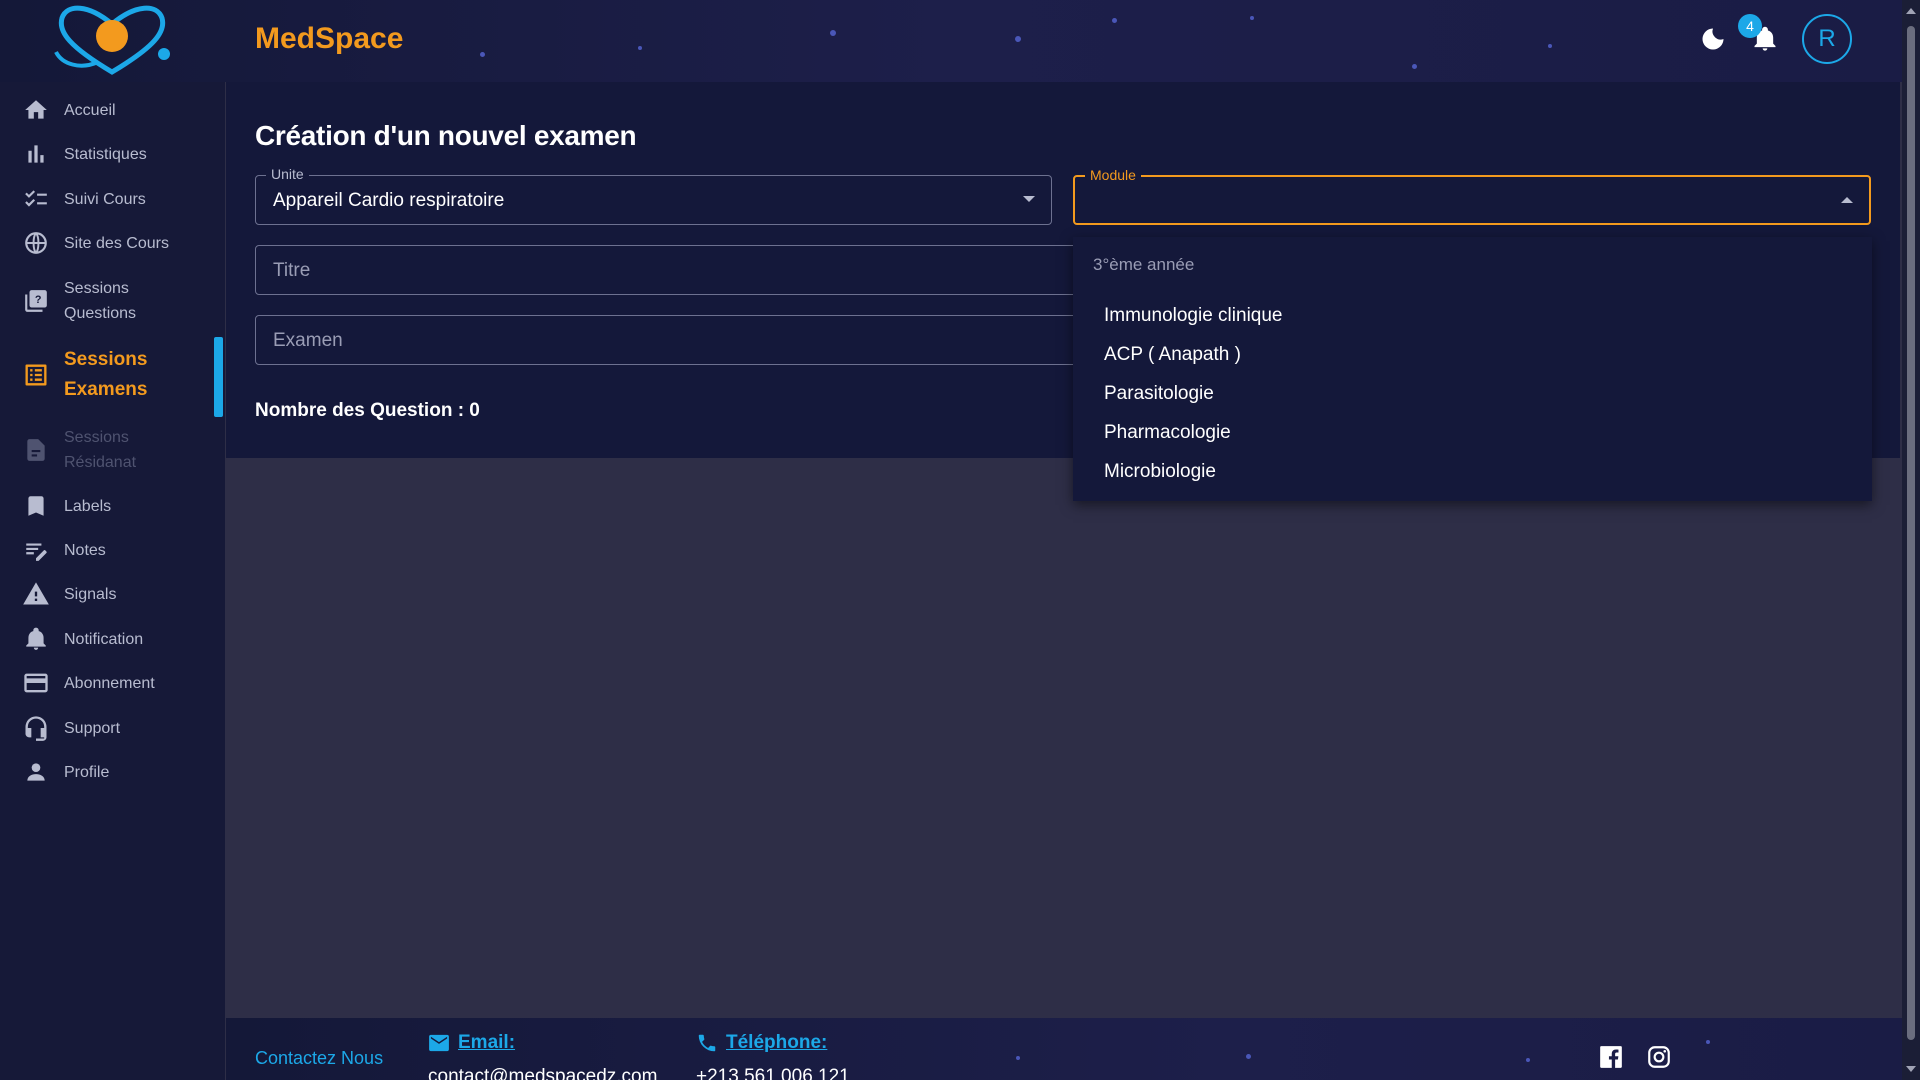 Image resolution: width=1920 pixels, height=1080 pixels. What do you see at coordinates (90, 594) in the screenshot?
I see `sidebar-item-label: Signals` at bounding box center [90, 594].